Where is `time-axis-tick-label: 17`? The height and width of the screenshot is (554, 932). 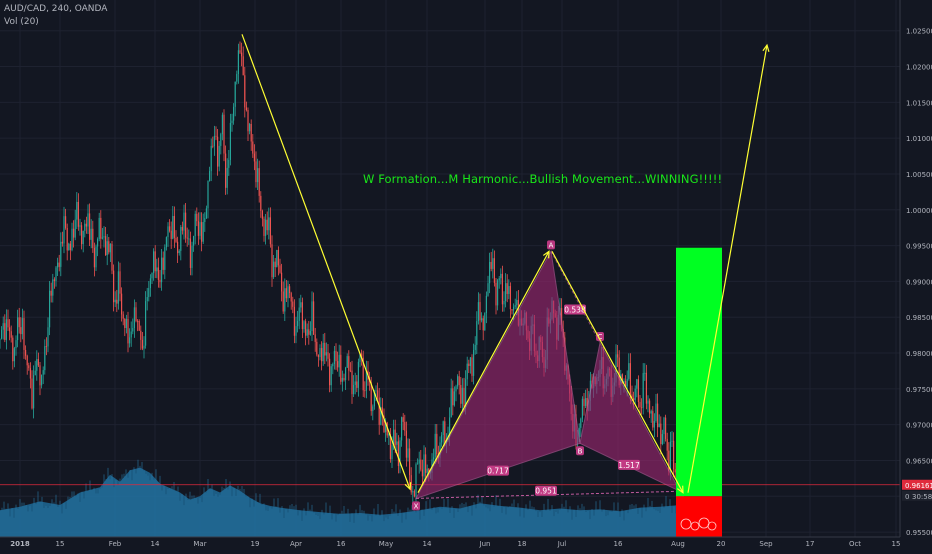 time-axis-tick-label: 17 is located at coordinates (810, 544).